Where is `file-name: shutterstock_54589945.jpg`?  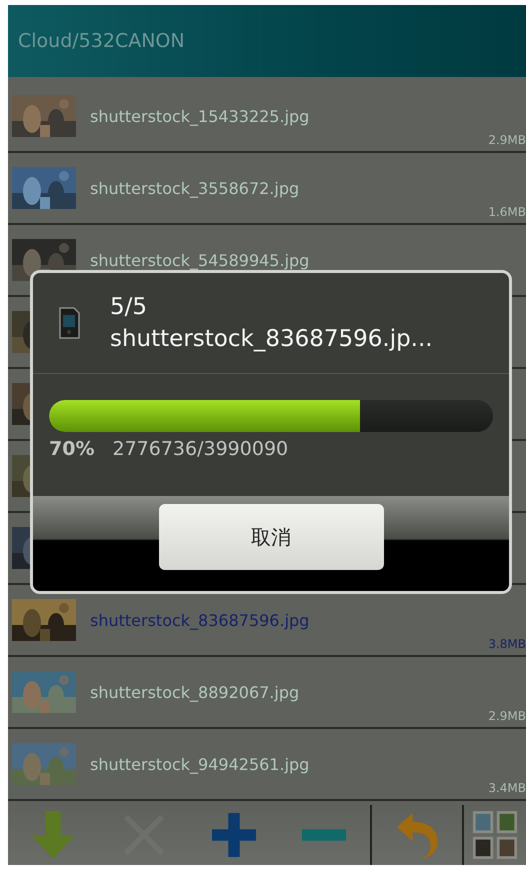 file-name: shutterstock_54589945.jpg is located at coordinates (200, 260).